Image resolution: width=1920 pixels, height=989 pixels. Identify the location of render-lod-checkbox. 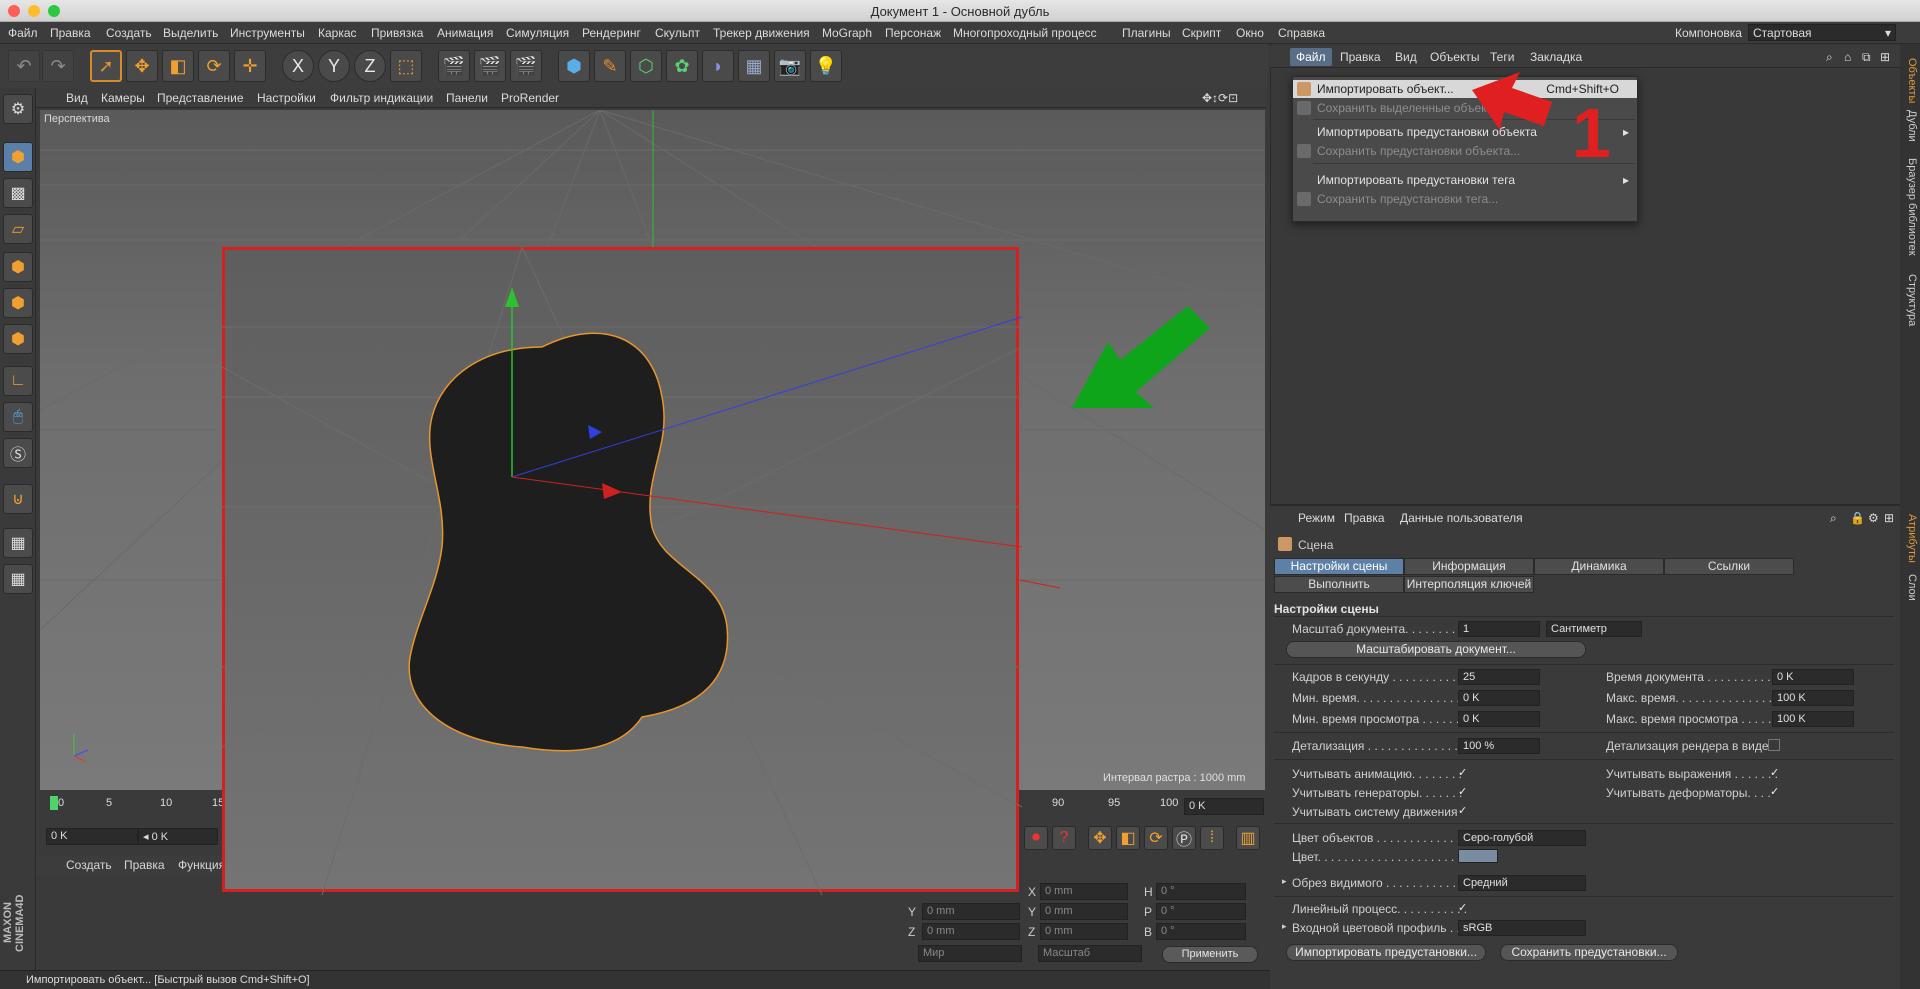
(1774, 745).